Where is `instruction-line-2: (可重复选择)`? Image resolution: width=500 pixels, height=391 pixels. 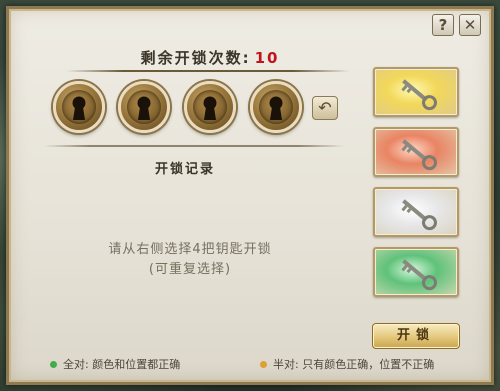 instruction-line-2: (可重复选择) is located at coordinates (190, 269).